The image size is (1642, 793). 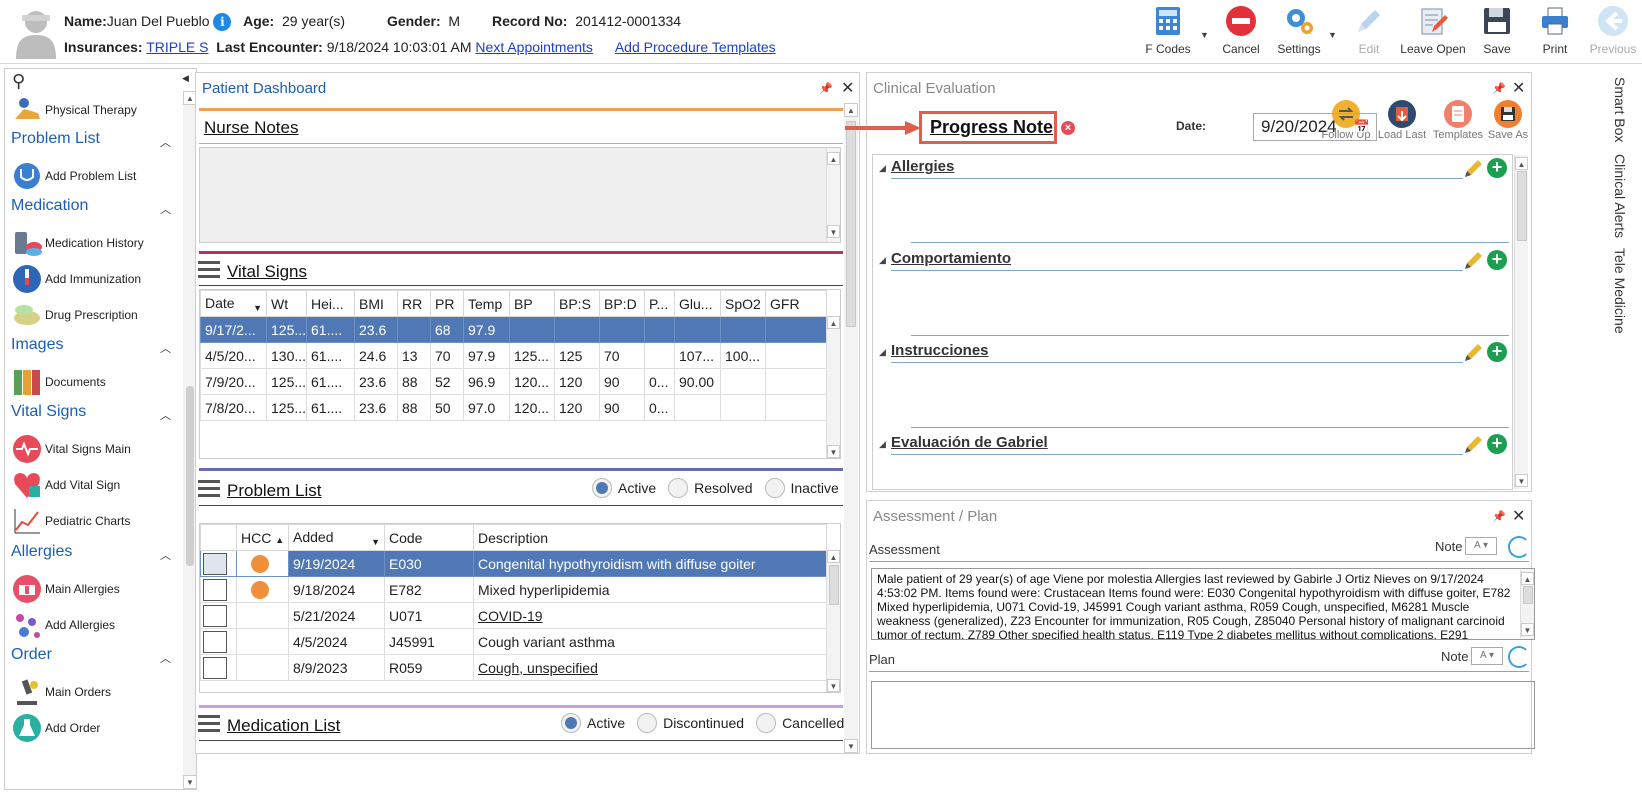 I want to click on dashboard-scrollbar: ▲ ▼, so click(x=851, y=428).